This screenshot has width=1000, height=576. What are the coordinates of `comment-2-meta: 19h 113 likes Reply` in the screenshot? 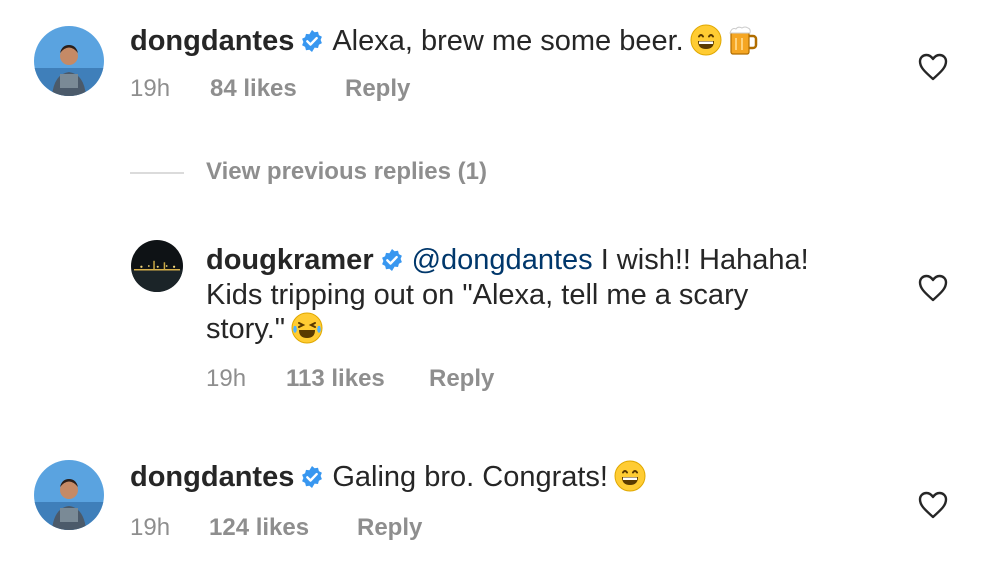 It's located at (406, 380).